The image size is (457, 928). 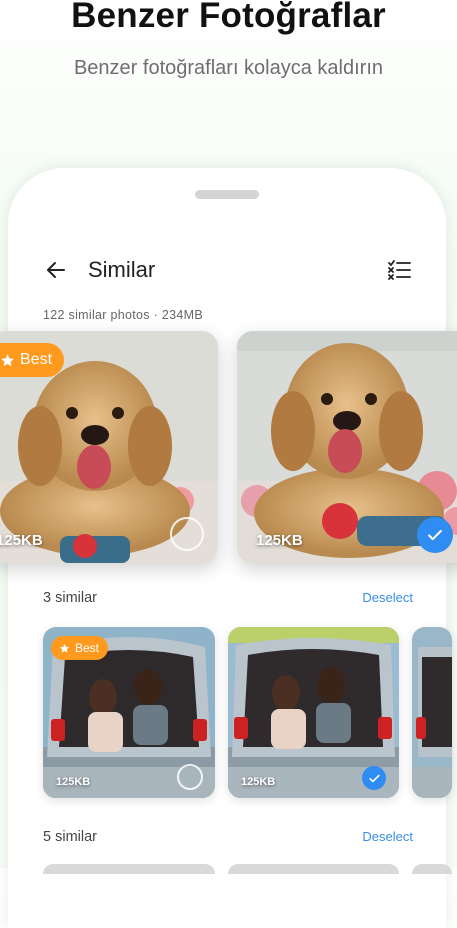 What do you see at coordinates (228, 839) in the screenshot?
I see `group-header: 5 similar Deselect` at bounding box center [228, 839].